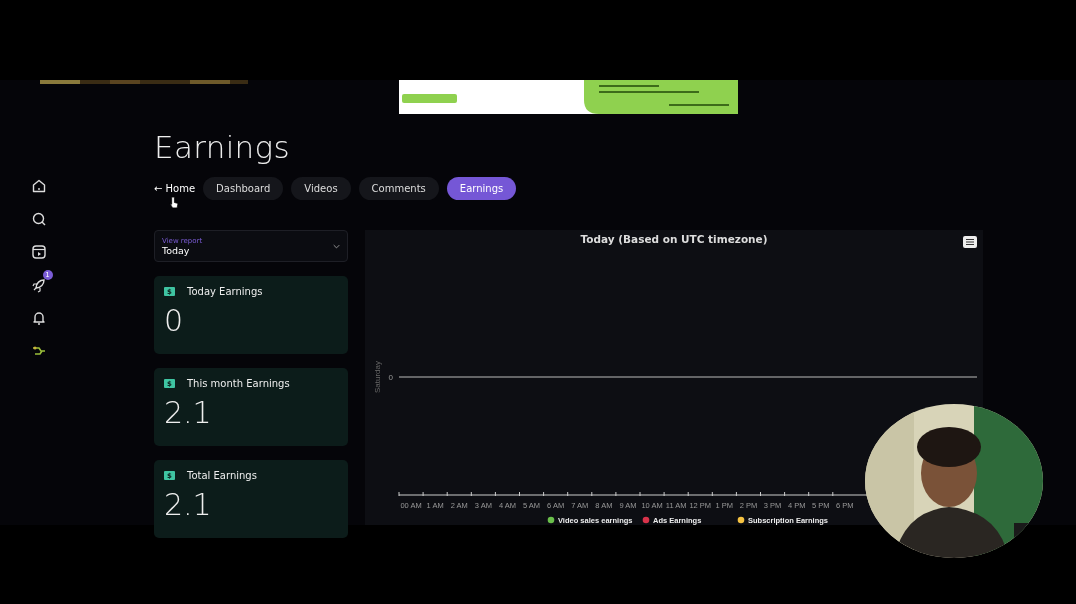 This screenshot has width=1076, height=604. What do you see at coordinates (243, 188) in the screenshot?
I see `tab: Dashboard` at bounding box center [243, 188].